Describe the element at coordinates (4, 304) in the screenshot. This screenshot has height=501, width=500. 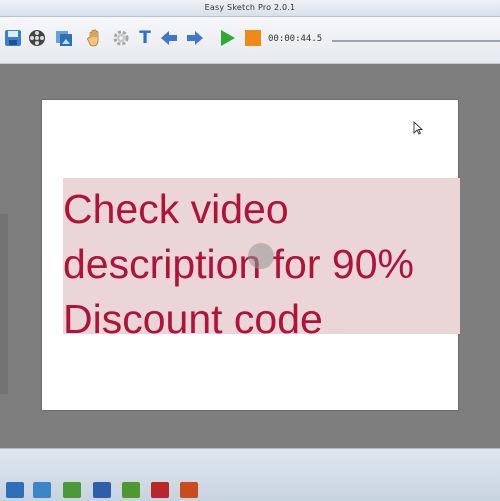
I see `canvas-left-edge` at that location.